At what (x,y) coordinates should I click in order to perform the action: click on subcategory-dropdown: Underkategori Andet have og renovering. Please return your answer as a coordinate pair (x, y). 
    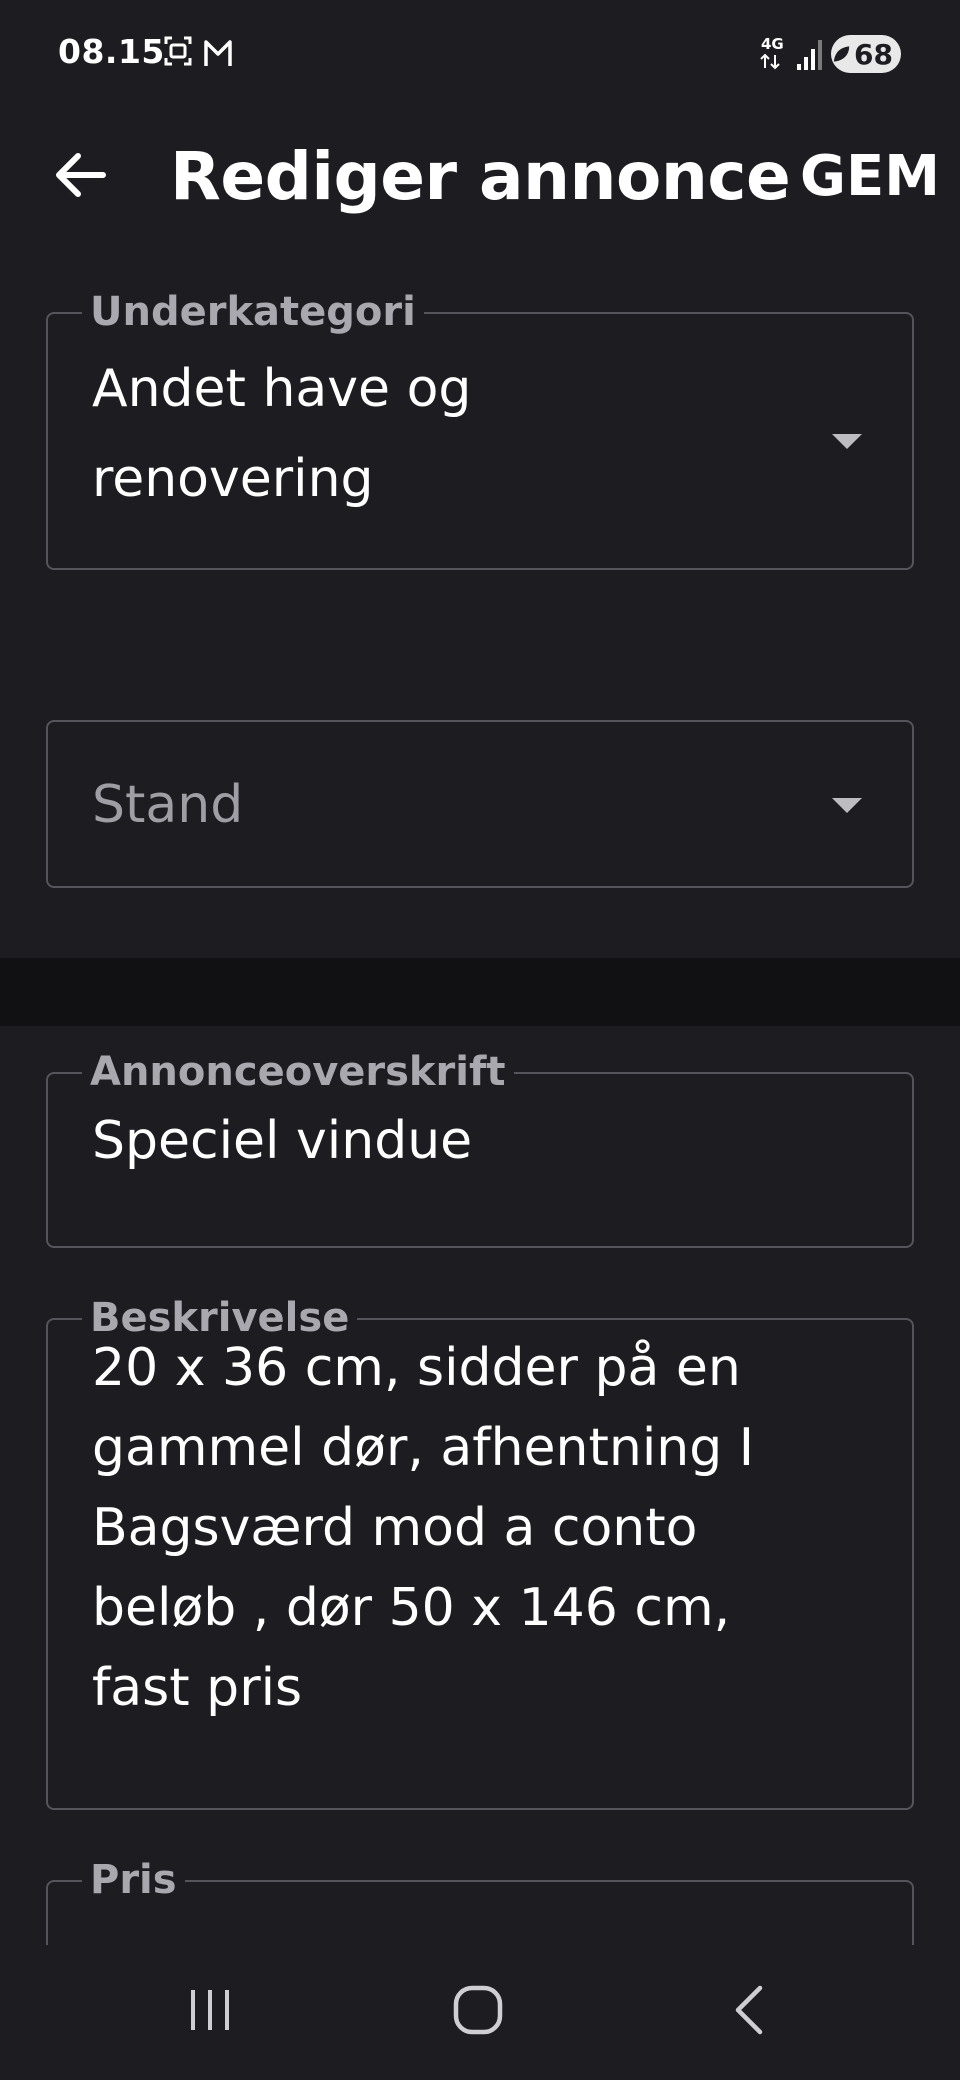
    Looking at the image, I should click on (480, 430).